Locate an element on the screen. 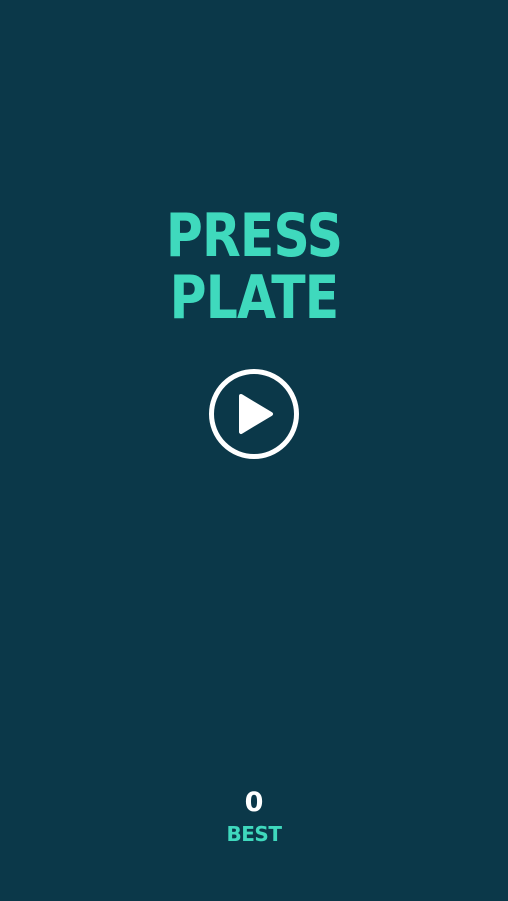 The width and height of the screenshot is (508, 901). game-title-line-2: PLATE is located at coordinates (254, 298).